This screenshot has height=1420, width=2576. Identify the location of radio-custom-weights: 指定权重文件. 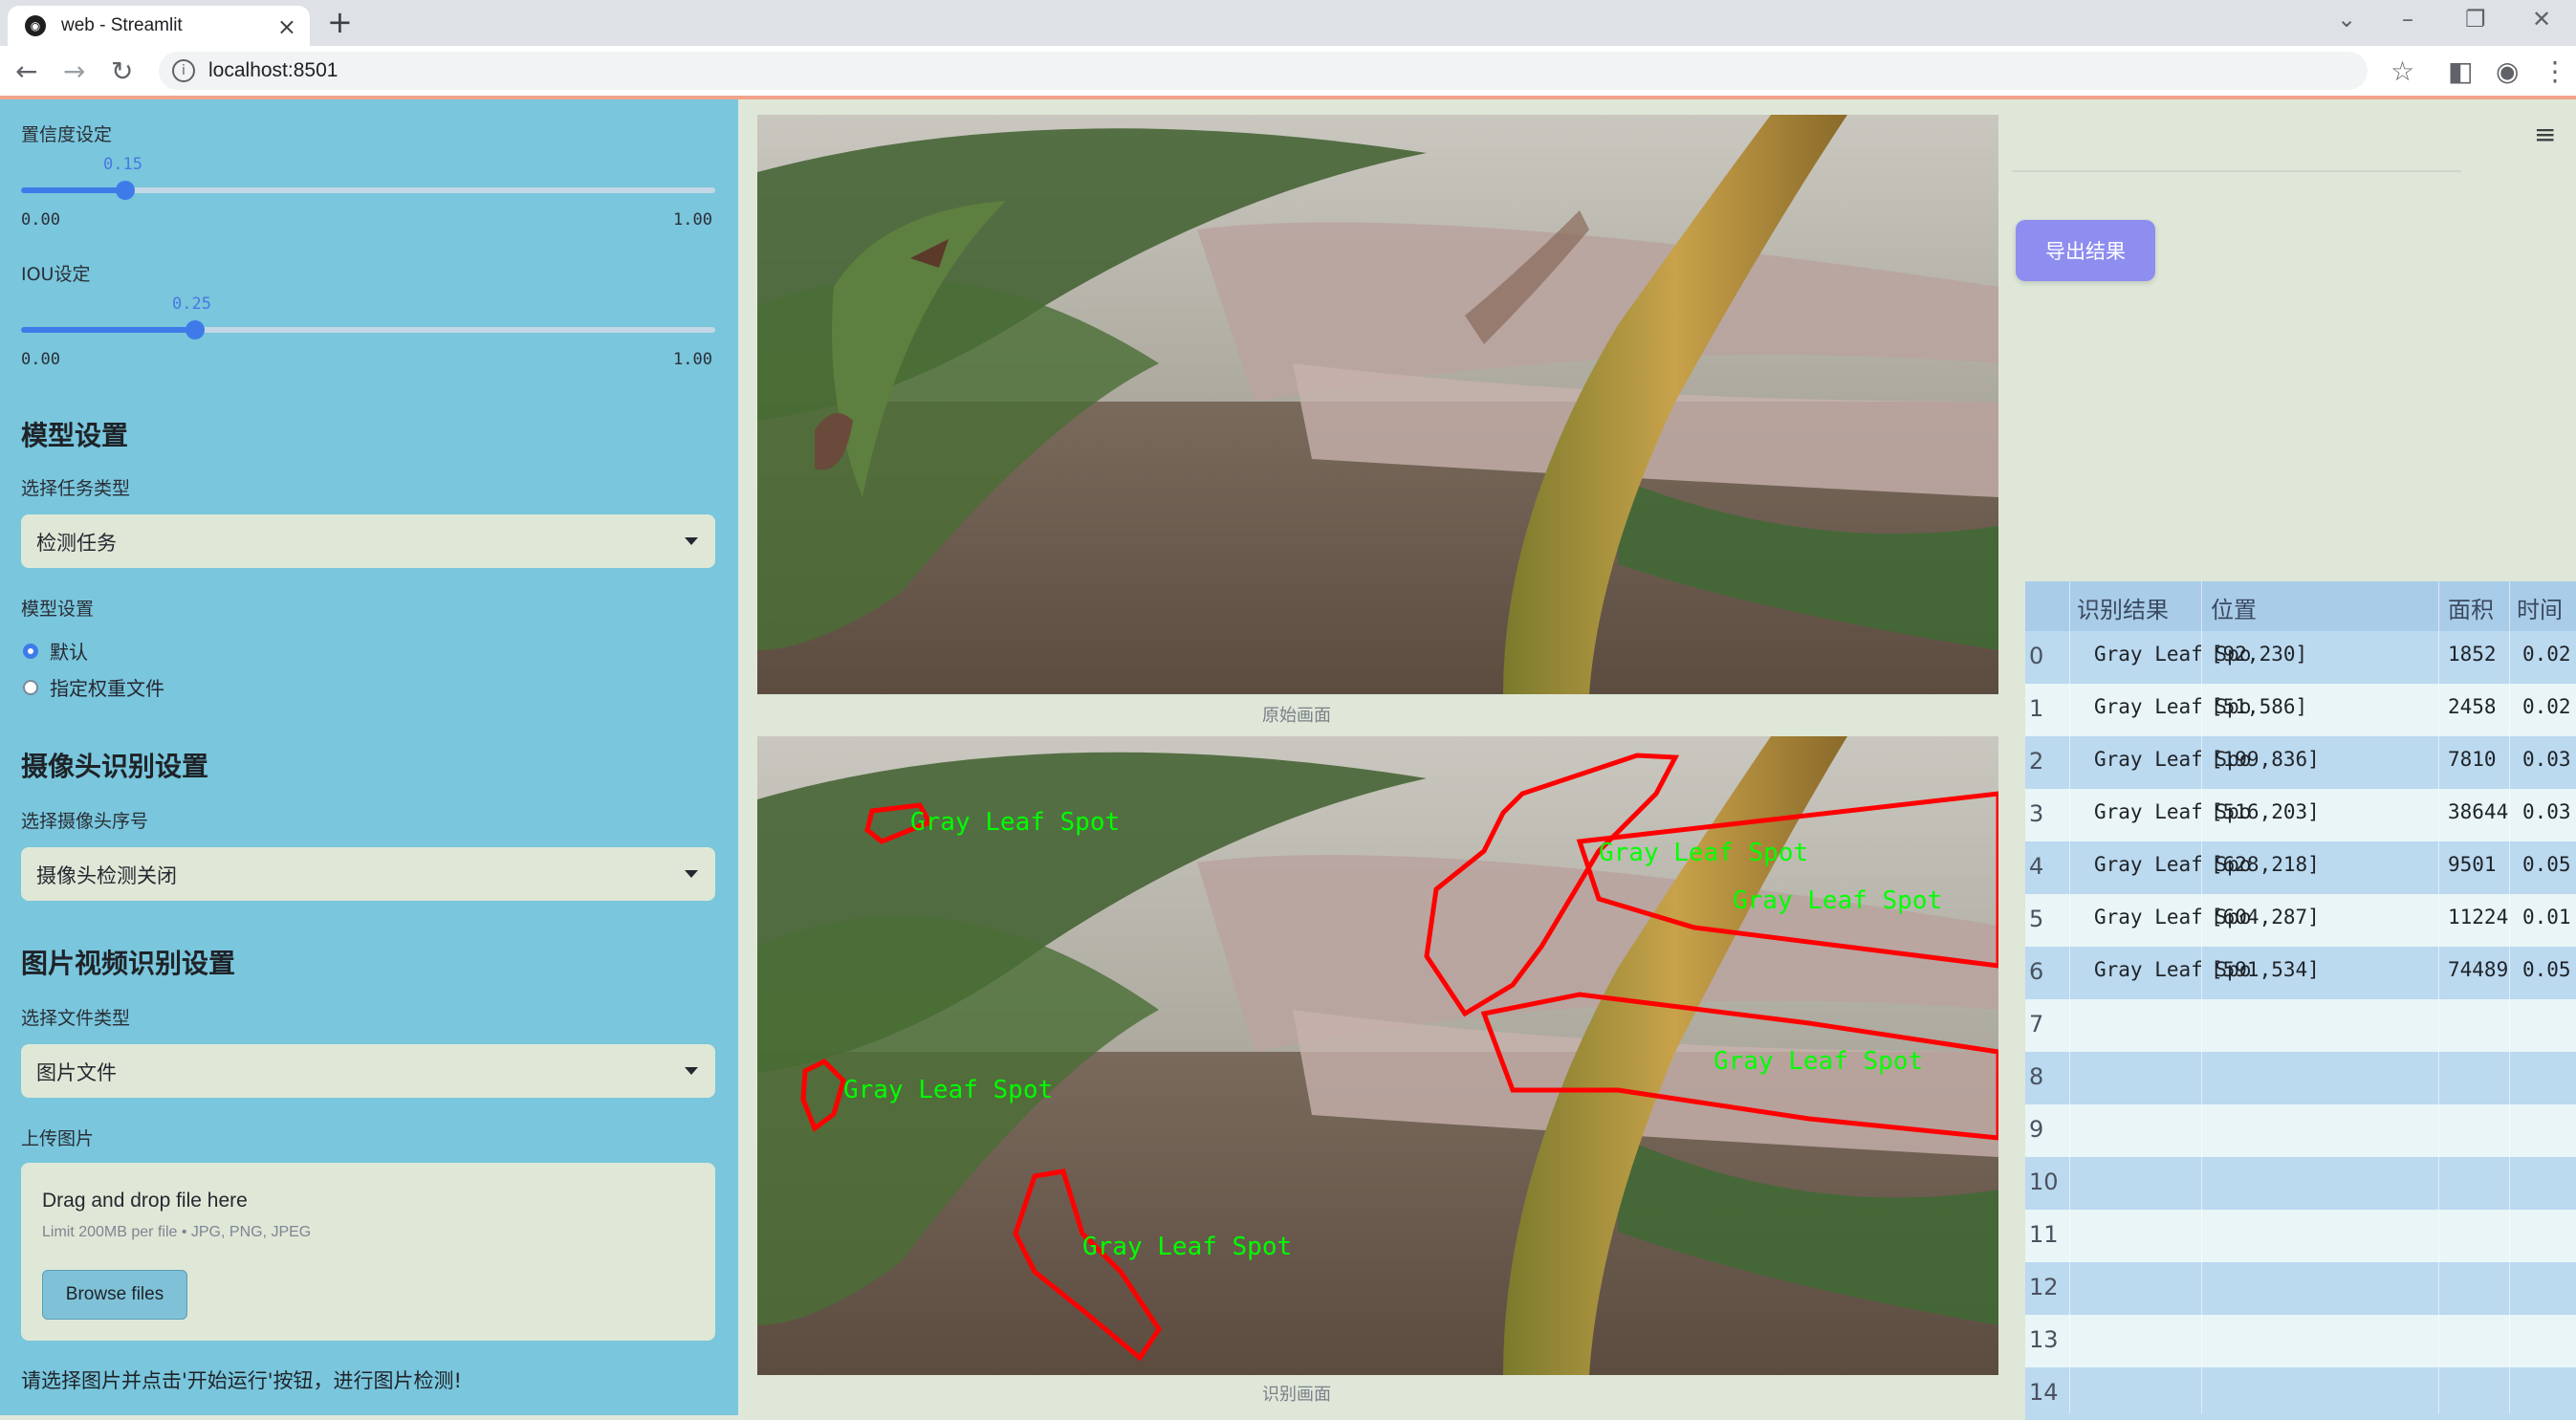
(93, 687).